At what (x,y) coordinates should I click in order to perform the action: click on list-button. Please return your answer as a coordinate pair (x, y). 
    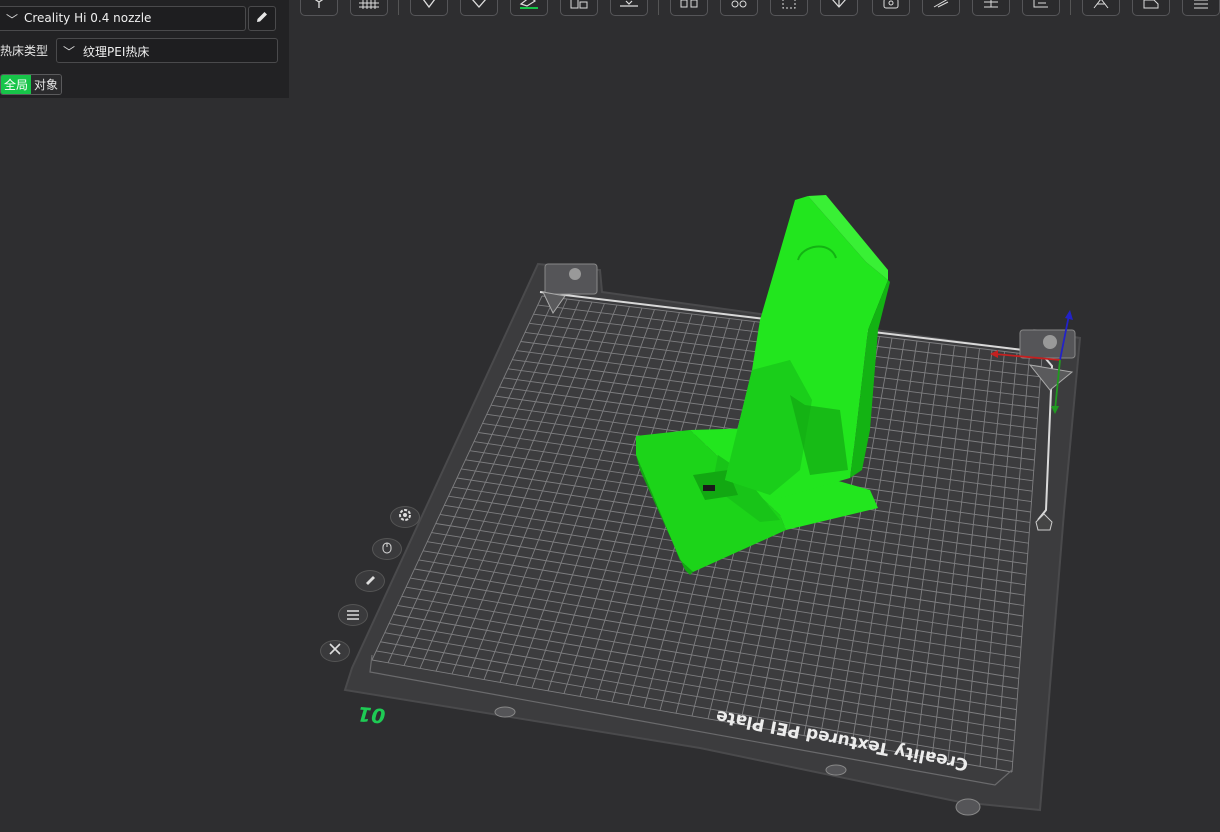
    Looking at the image, I should click on (353, 615).